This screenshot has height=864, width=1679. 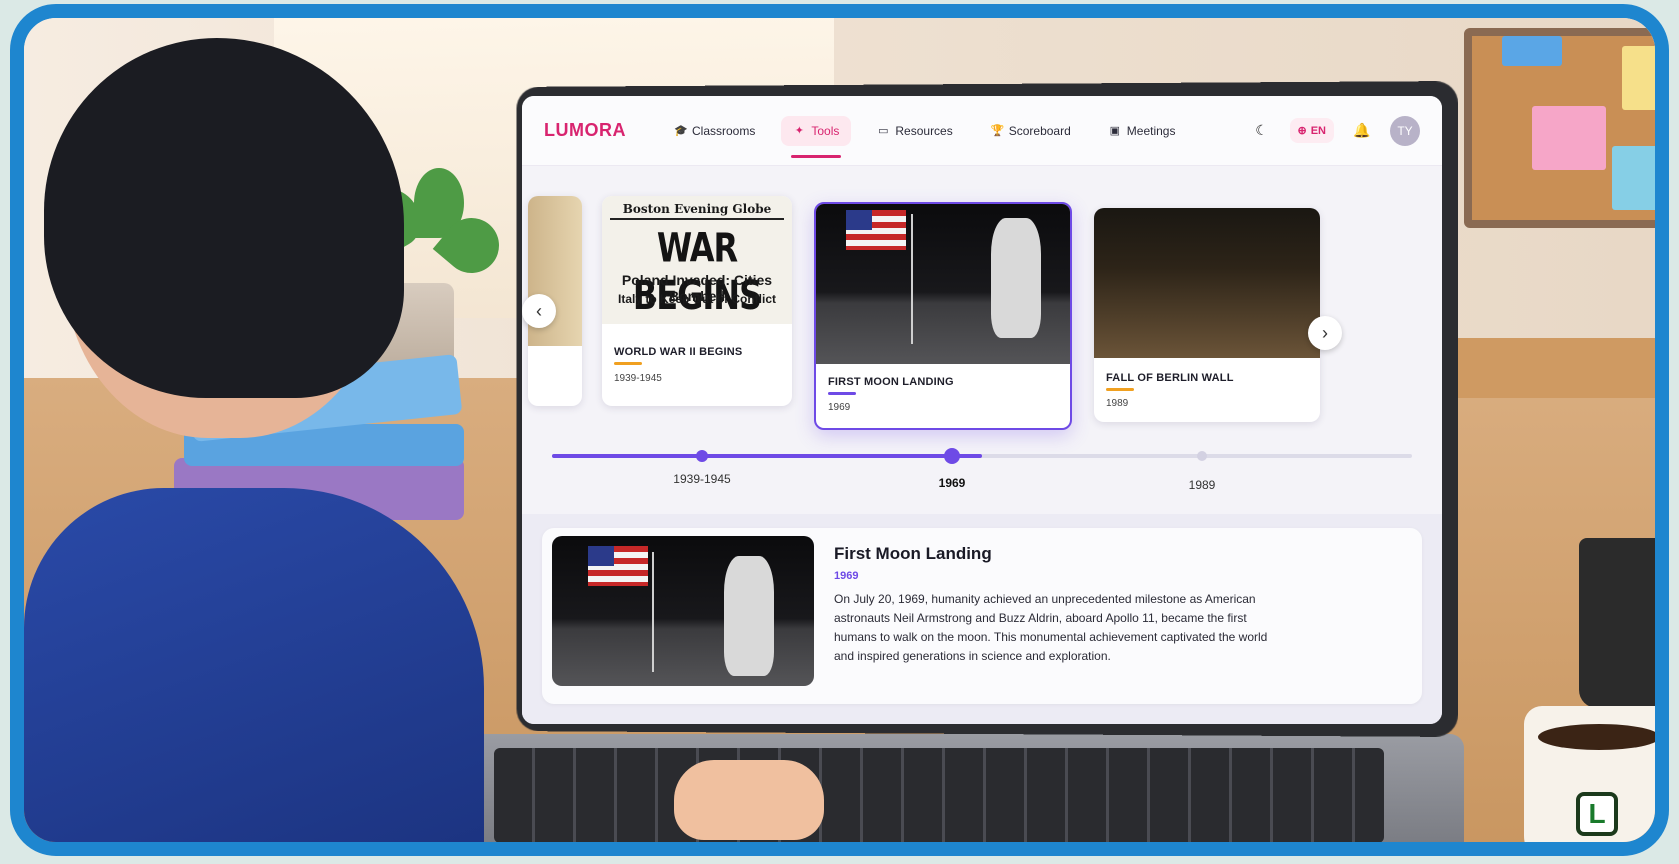 I want to click on nav-item-tools: ✦ Tools, so click(x=816, y=136).